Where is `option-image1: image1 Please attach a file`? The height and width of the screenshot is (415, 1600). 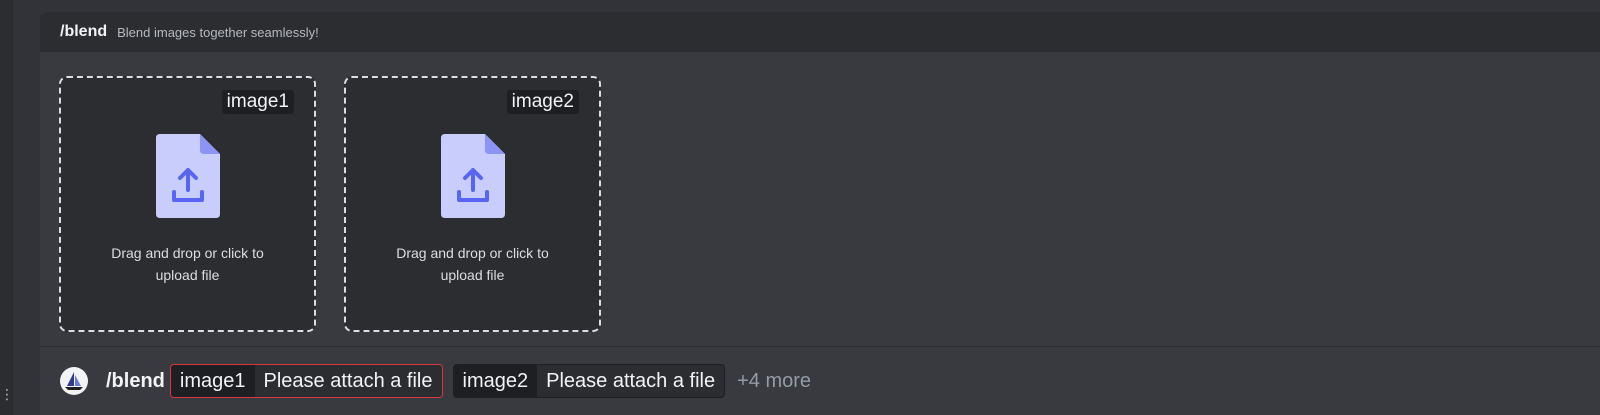
option-image1: image1 Please attach a file is located at coordinates (306, 381).